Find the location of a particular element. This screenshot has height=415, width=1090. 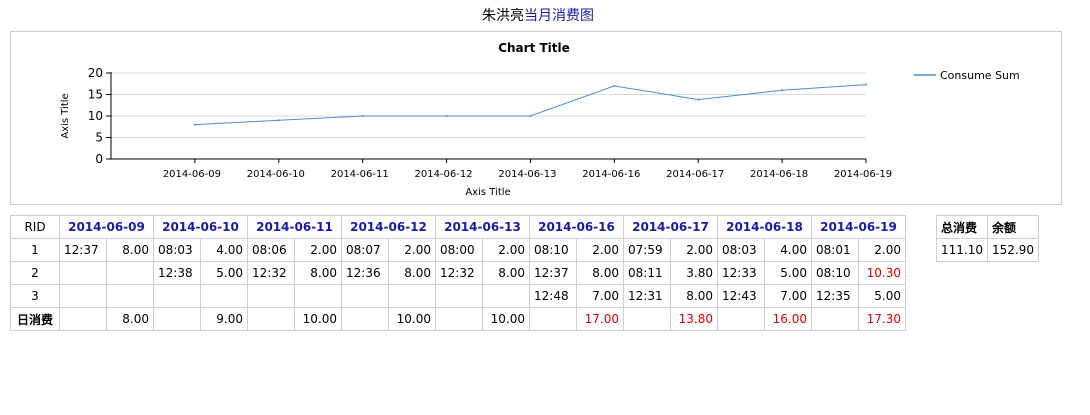

date-header: 2014-06-18 is located at coordinates (764, 227).